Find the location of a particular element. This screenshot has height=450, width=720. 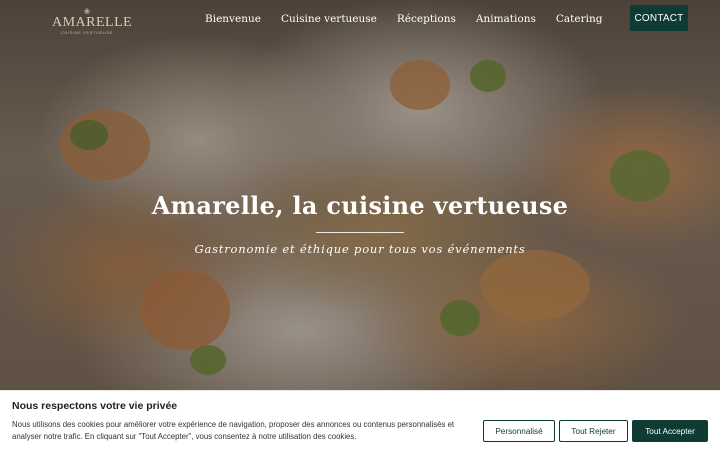

nav-item-bienvenue: Bienvenue is located at coordinates (233, 19).